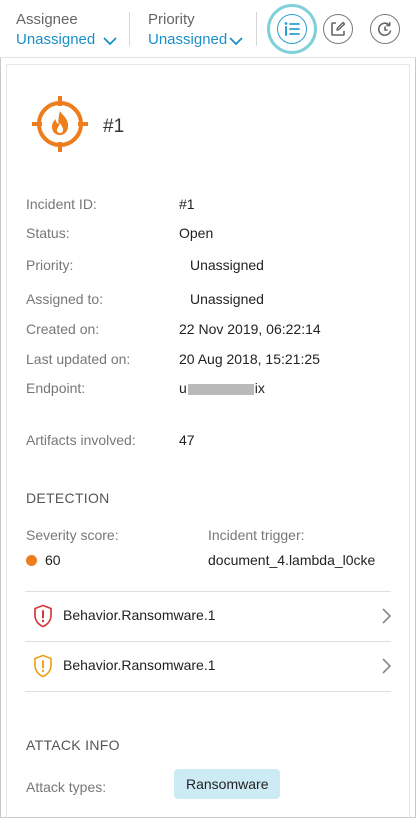 This screenshot has height=818, width=416. I want to click on attack-info-section-title: ATTACK INFO, so click(73, 745).